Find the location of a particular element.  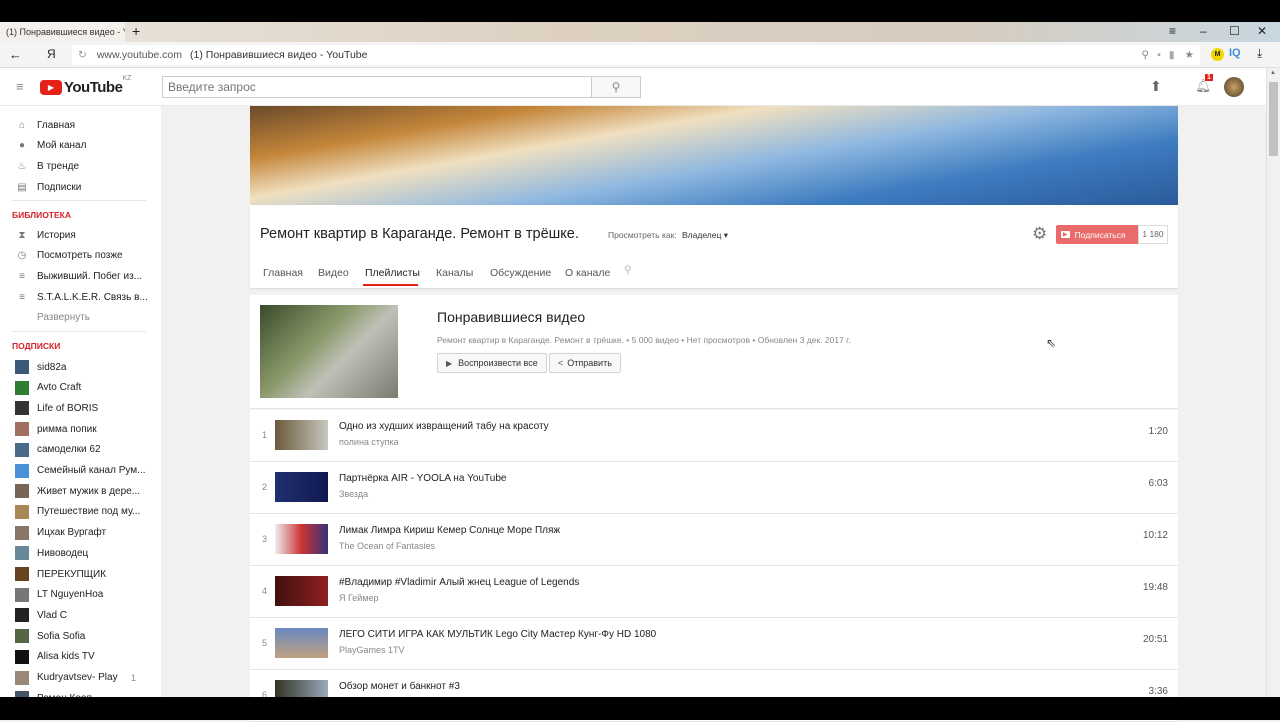

share-button: < Отправить is located at coordinates (585, 363).